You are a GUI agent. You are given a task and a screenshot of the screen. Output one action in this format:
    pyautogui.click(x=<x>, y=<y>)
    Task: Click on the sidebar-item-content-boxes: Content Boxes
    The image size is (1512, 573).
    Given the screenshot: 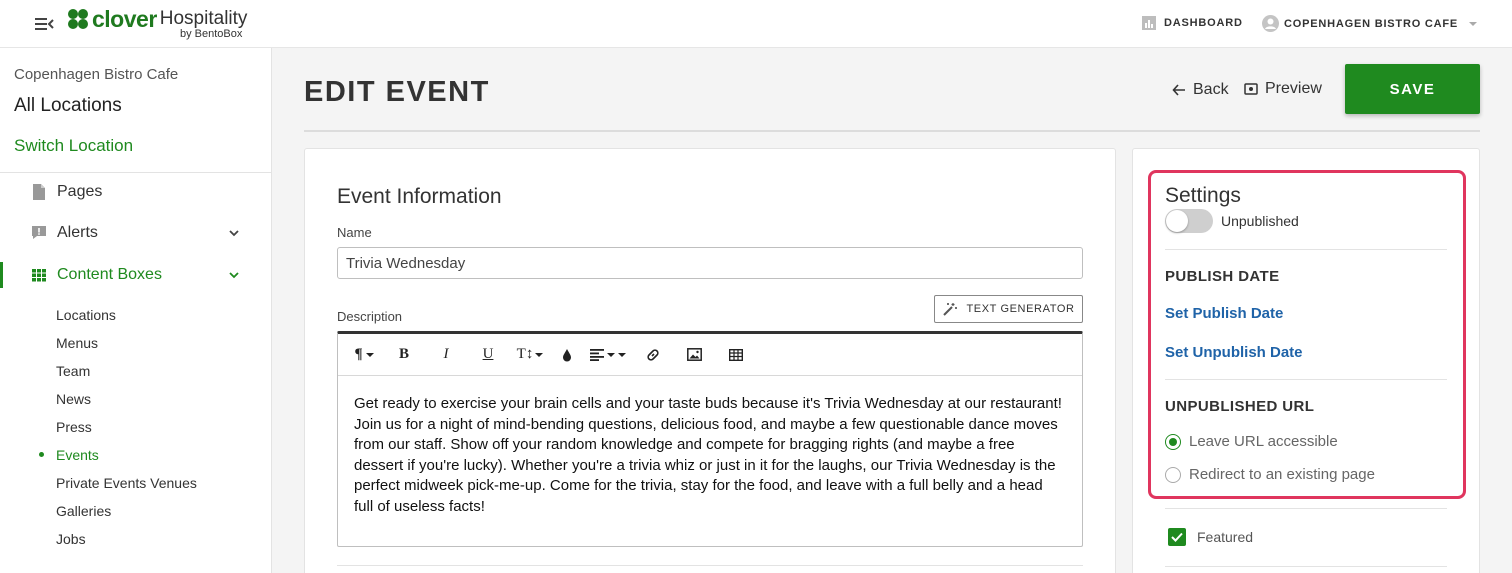 What is the action you would take?
    pyautogui.click(x=137, y=275)
    